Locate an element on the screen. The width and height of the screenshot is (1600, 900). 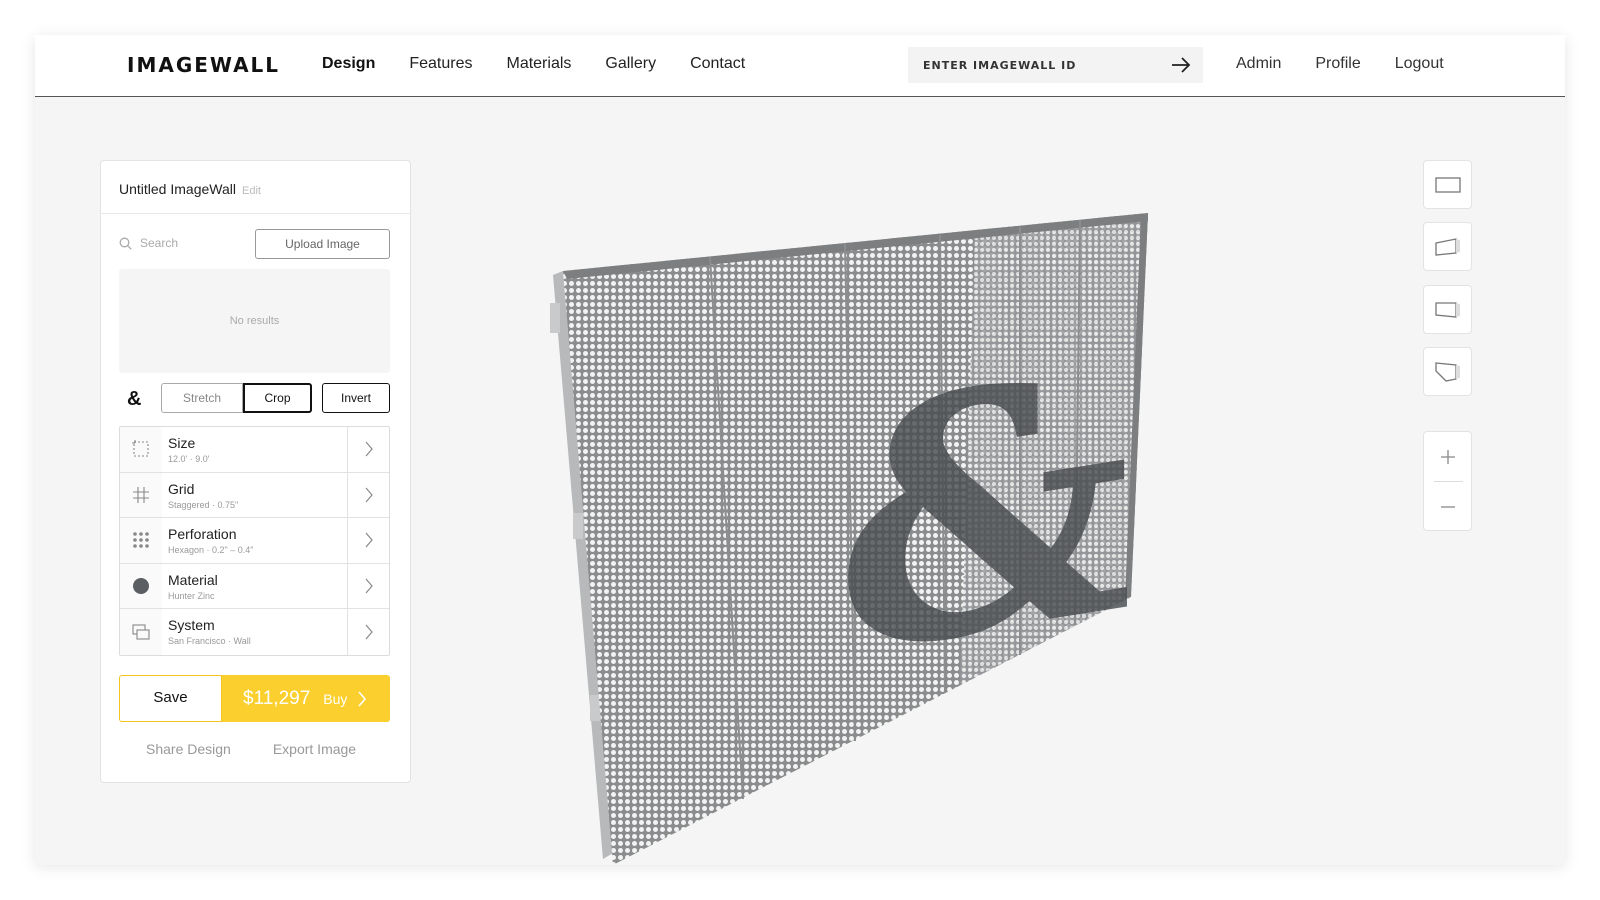
option-value: Staggered · 0.75" is located at coordinates (203, 504).